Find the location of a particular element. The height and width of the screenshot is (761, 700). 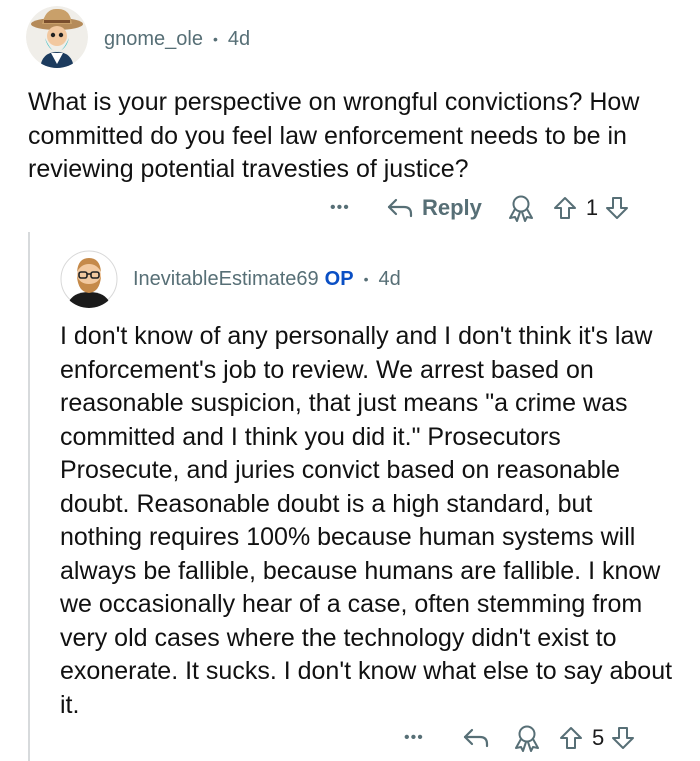

comment-actions: ••• Reply 1 is located at coordinates (480, 208).